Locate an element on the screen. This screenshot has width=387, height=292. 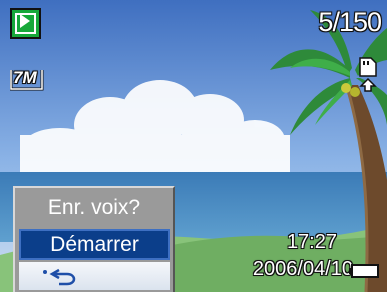
resolution-label: 7M is located at coordinates (25, 77).